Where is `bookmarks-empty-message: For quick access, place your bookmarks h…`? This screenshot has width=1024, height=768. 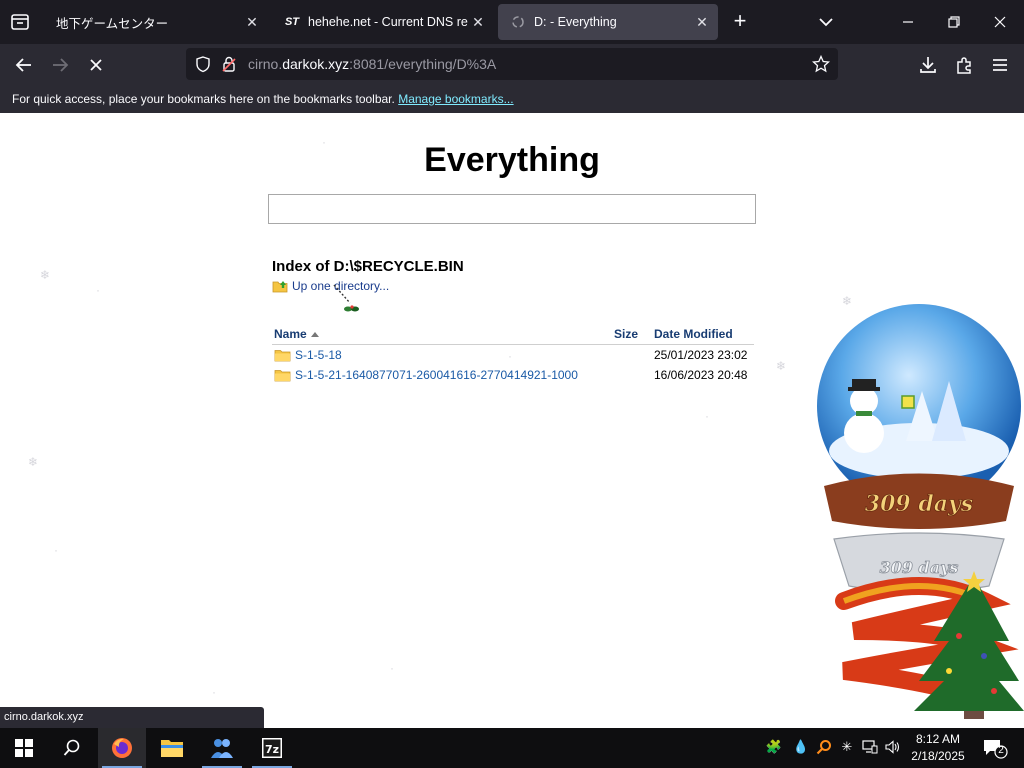
bookmarks-empty-message: For quick access, place your bookmarks h… is located at coordinates (263, 99).